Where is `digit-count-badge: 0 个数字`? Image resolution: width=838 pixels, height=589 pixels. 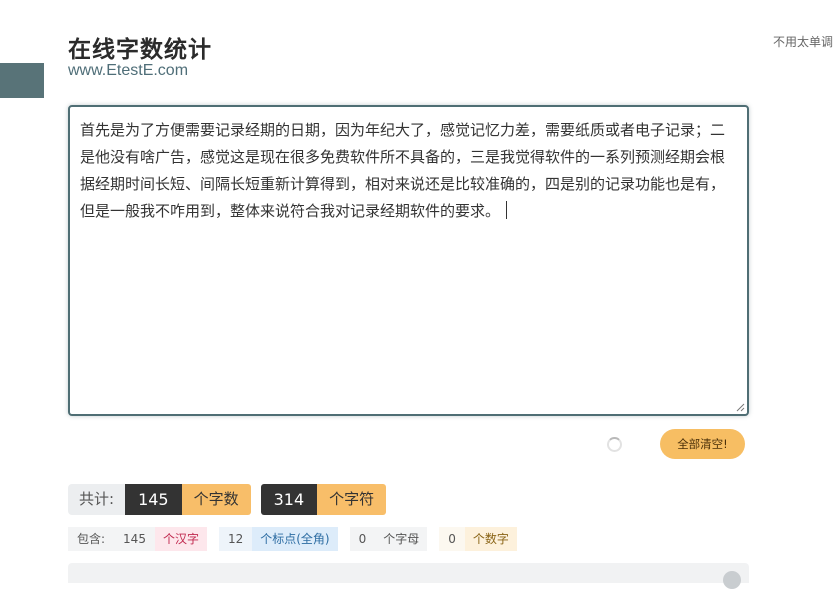
digit-count-badge: 0 个数字 is located at coordinates (478, 539).